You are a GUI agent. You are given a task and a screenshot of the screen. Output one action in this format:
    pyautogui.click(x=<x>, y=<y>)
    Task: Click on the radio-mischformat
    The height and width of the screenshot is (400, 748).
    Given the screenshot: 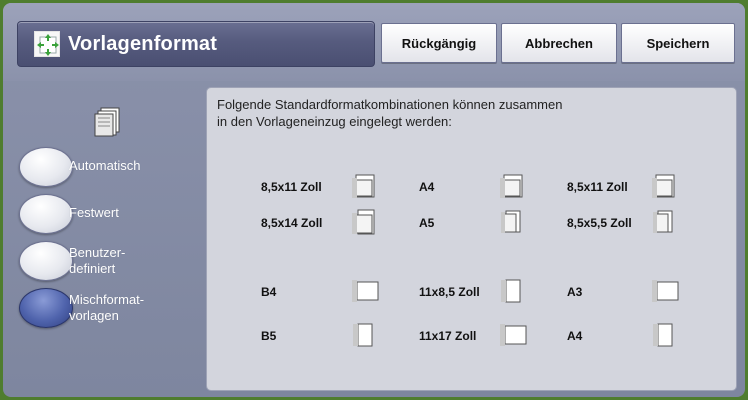 What is the action you would take?
    pyautogui.click(x=46, y=308)
    